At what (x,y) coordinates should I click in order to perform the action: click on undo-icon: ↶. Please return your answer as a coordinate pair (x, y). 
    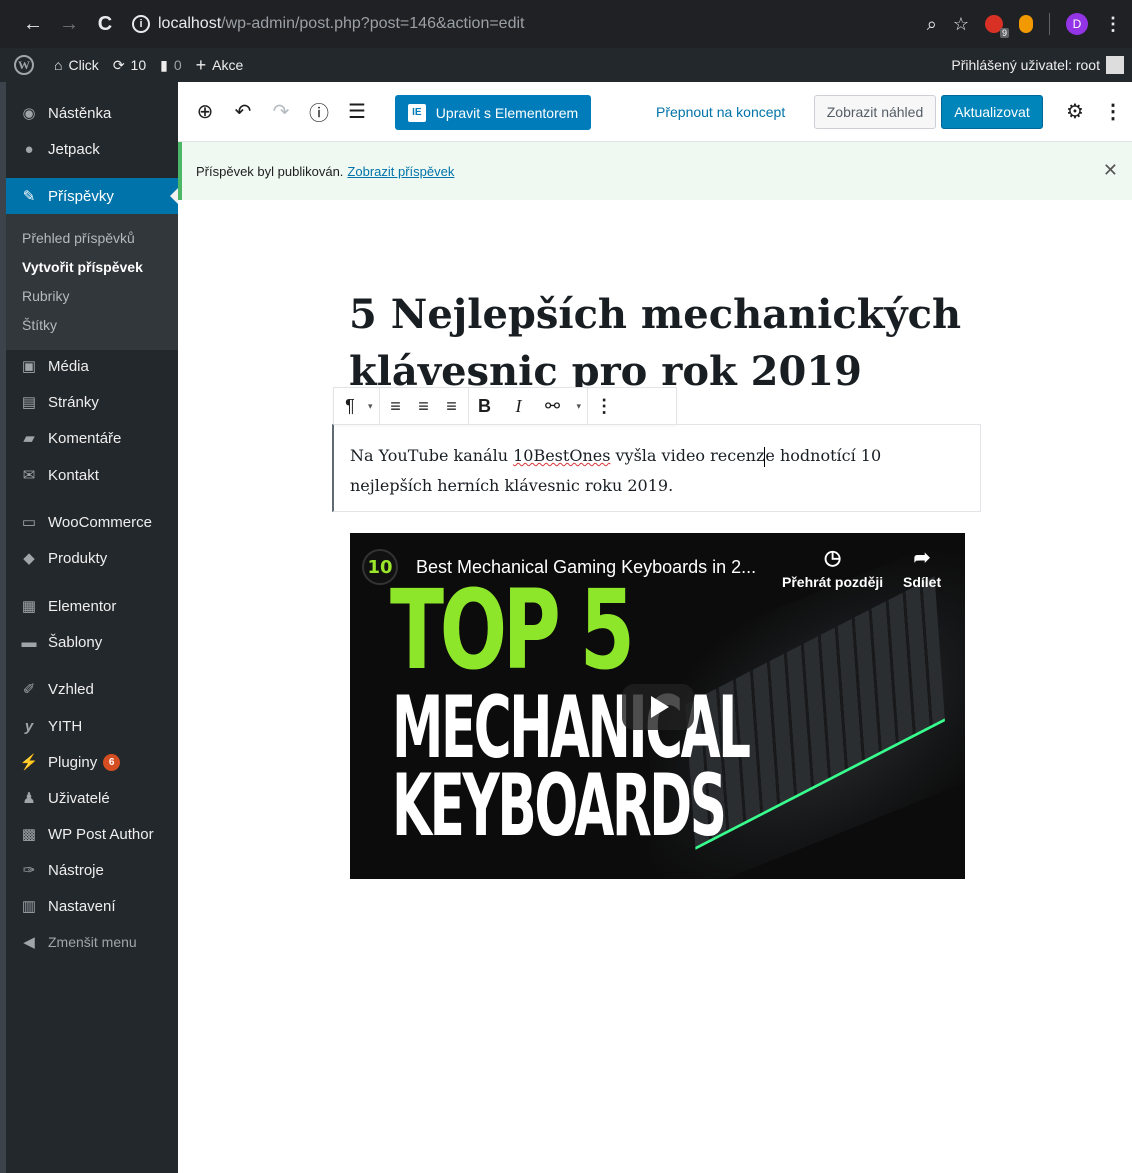
    Looking at the image, I should click on (243, 111).